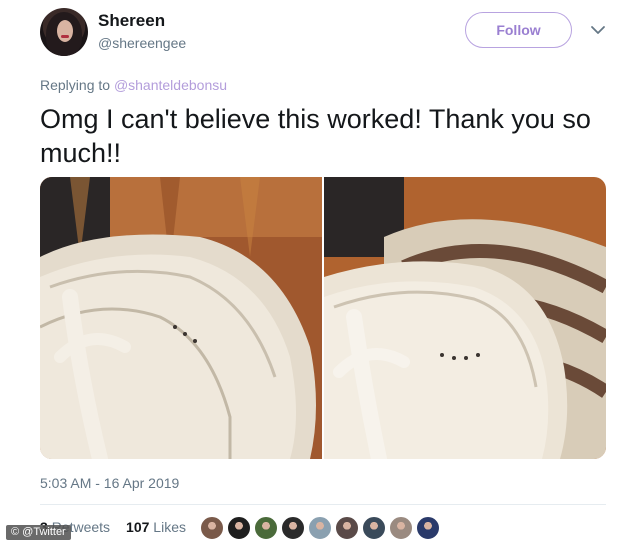 The height and width of the screenshot is (540, 634). Describe the element at coordinates (142, 43) in the screenshot. I see `user-handle: @shereengee` at that location.